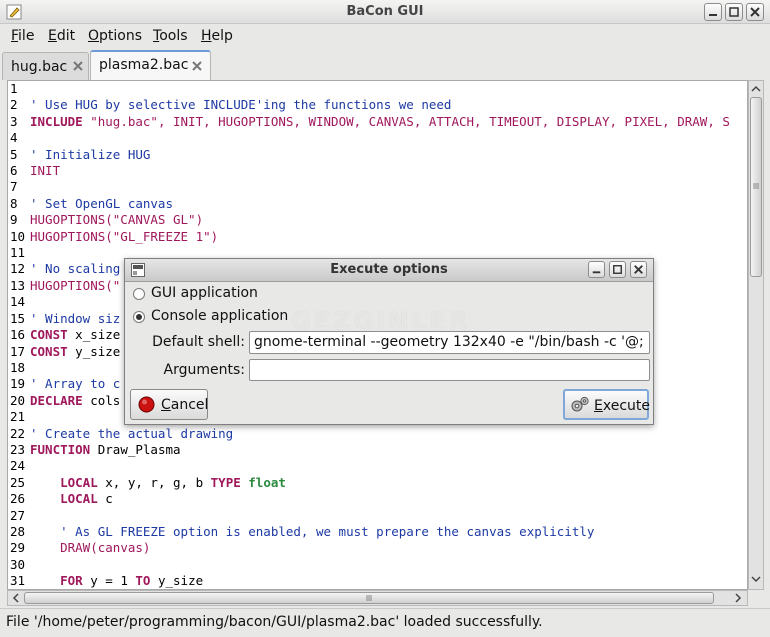  What do you see at coordinates (369, 434) in the screenshot?
I see `code-line: 22 ' Create the actual drawing` at bounding box center [369, 434].